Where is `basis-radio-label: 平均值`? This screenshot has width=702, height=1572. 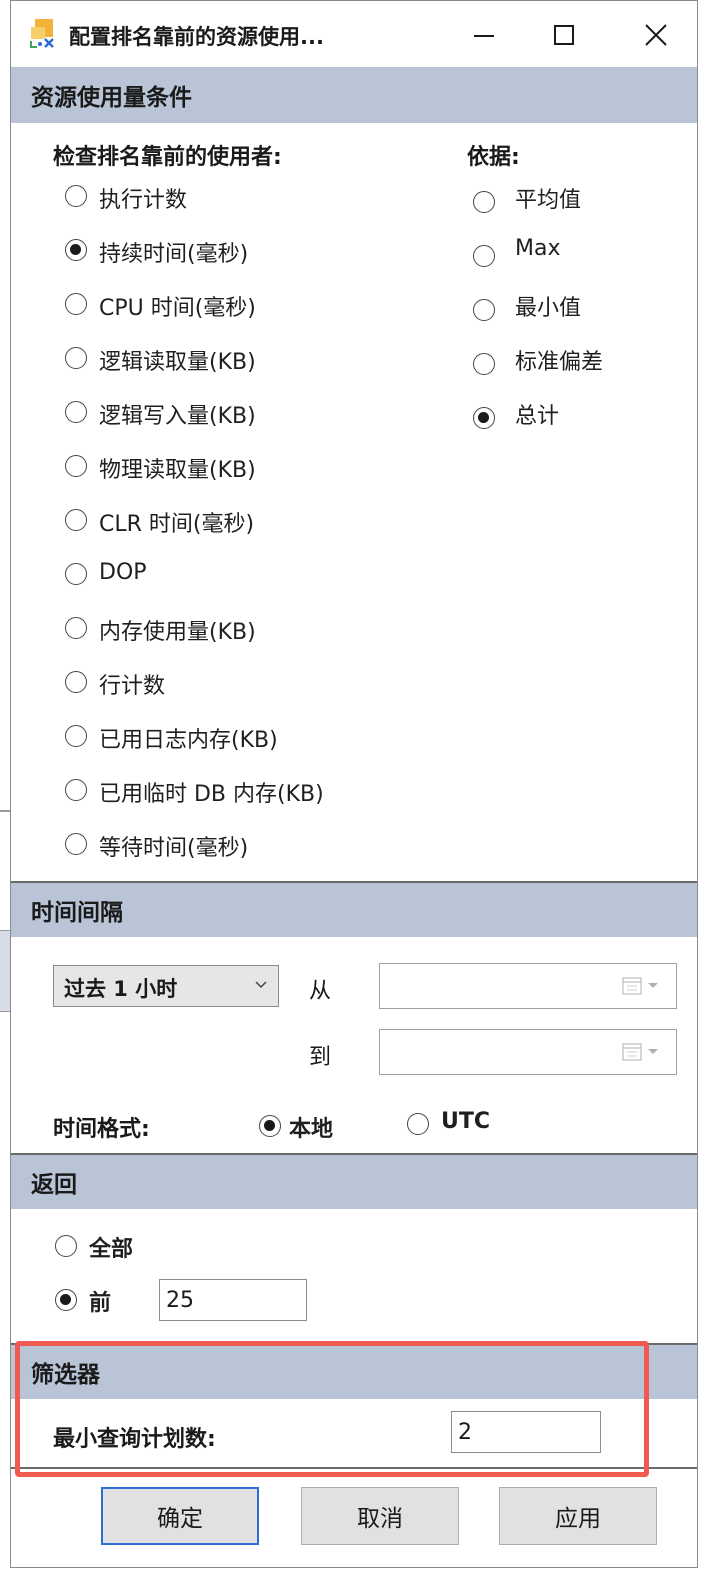
basis-radio-label: 平均值 is located at coordinates (548, 200).